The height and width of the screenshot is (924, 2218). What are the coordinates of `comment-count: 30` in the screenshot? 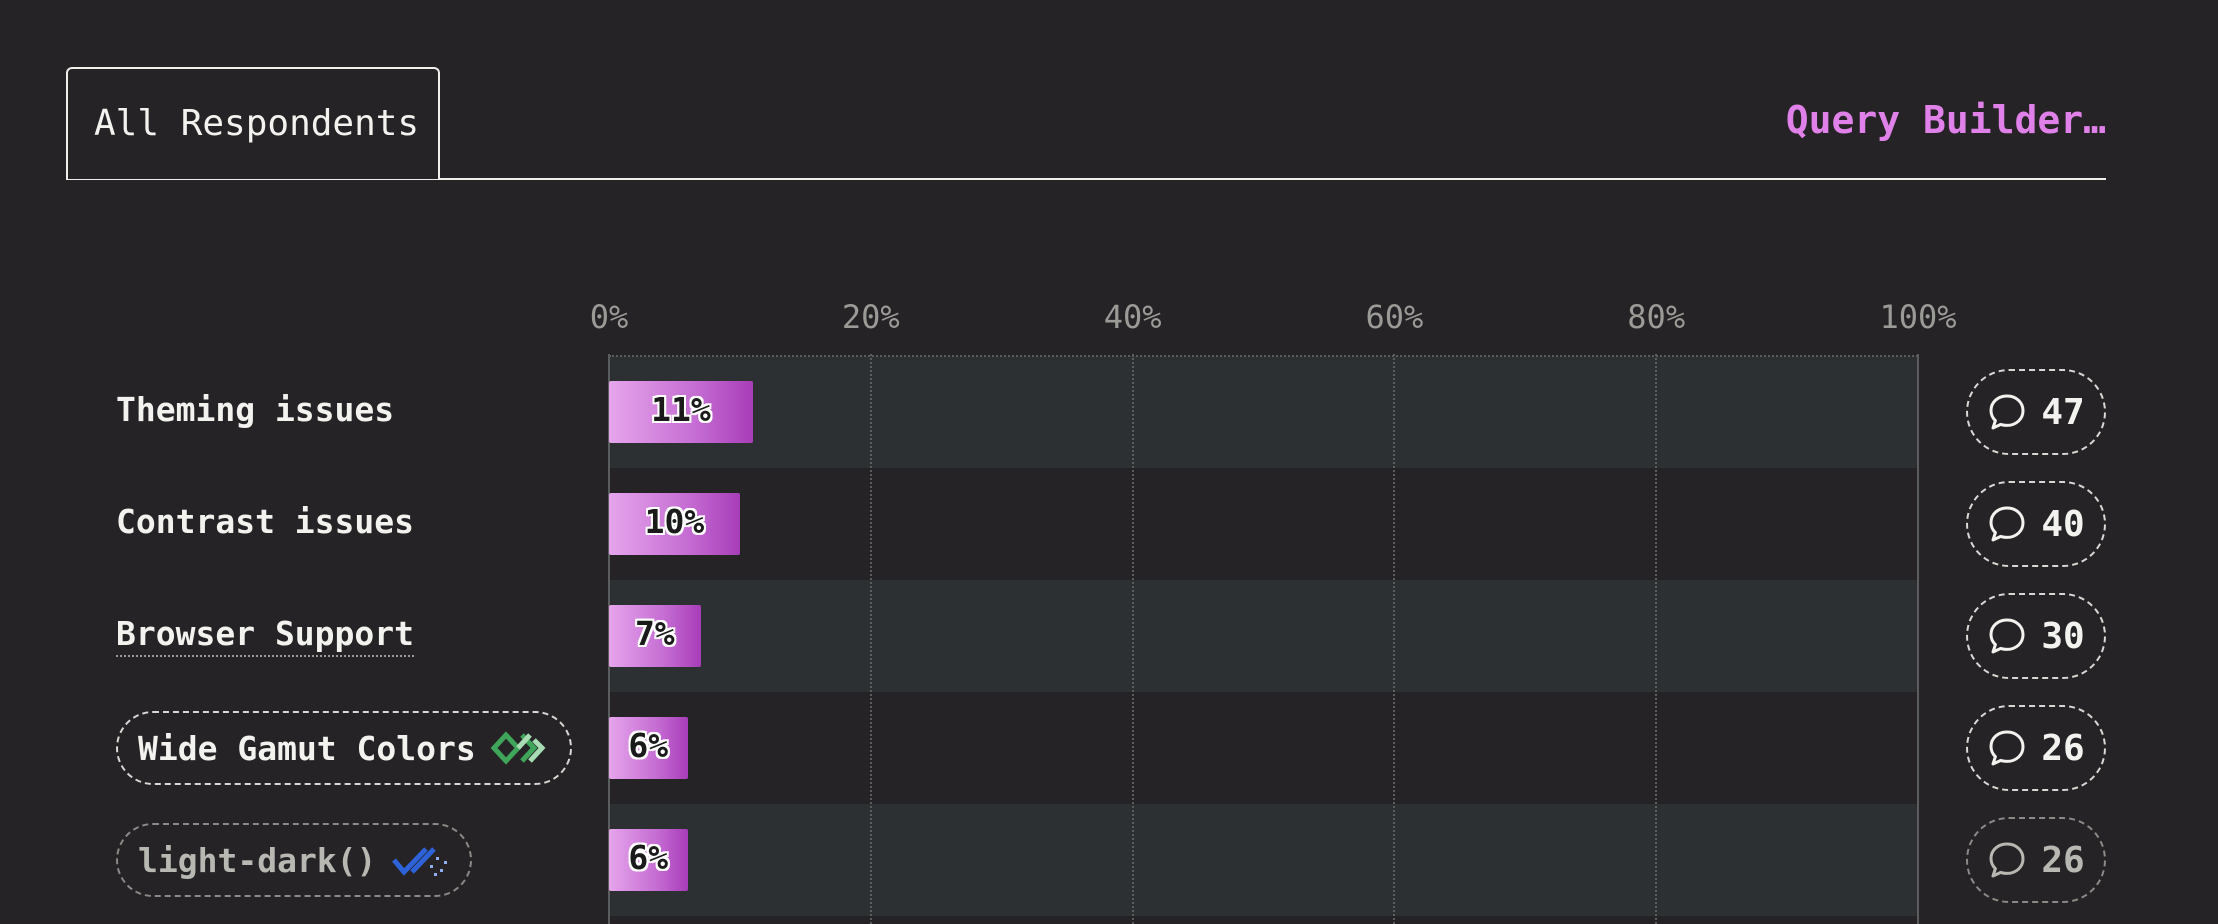 It's located at (2063, 636).